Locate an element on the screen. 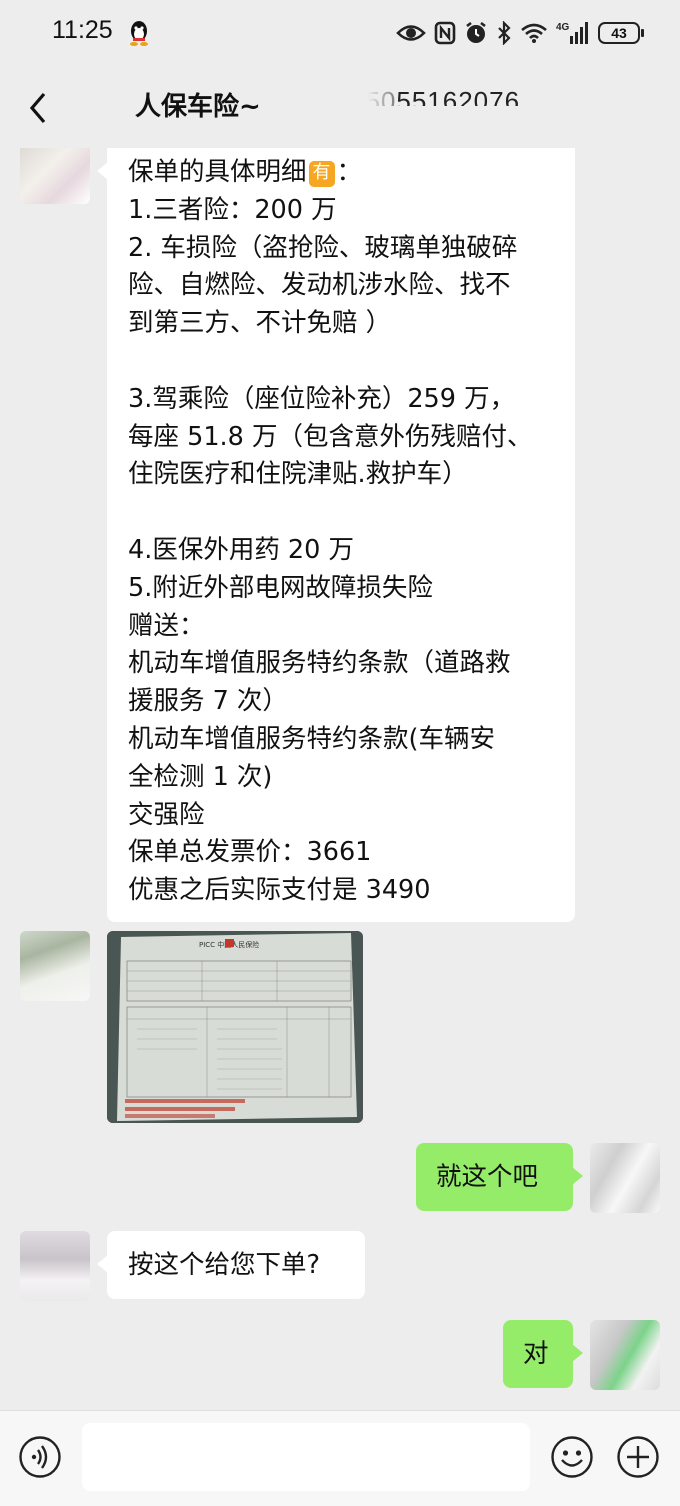 This screenshot has width=680, height=1506. blurred-name-mask is located at coordinates (338, 106).